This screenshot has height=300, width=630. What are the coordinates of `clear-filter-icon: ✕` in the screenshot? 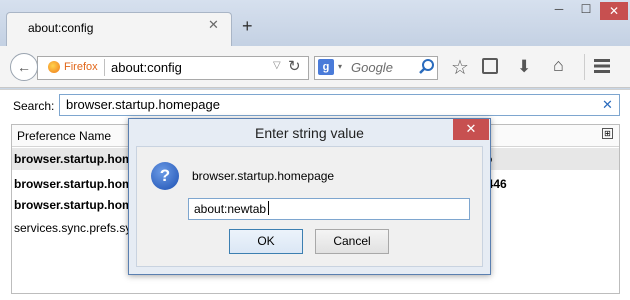 It's located at (607, 105).